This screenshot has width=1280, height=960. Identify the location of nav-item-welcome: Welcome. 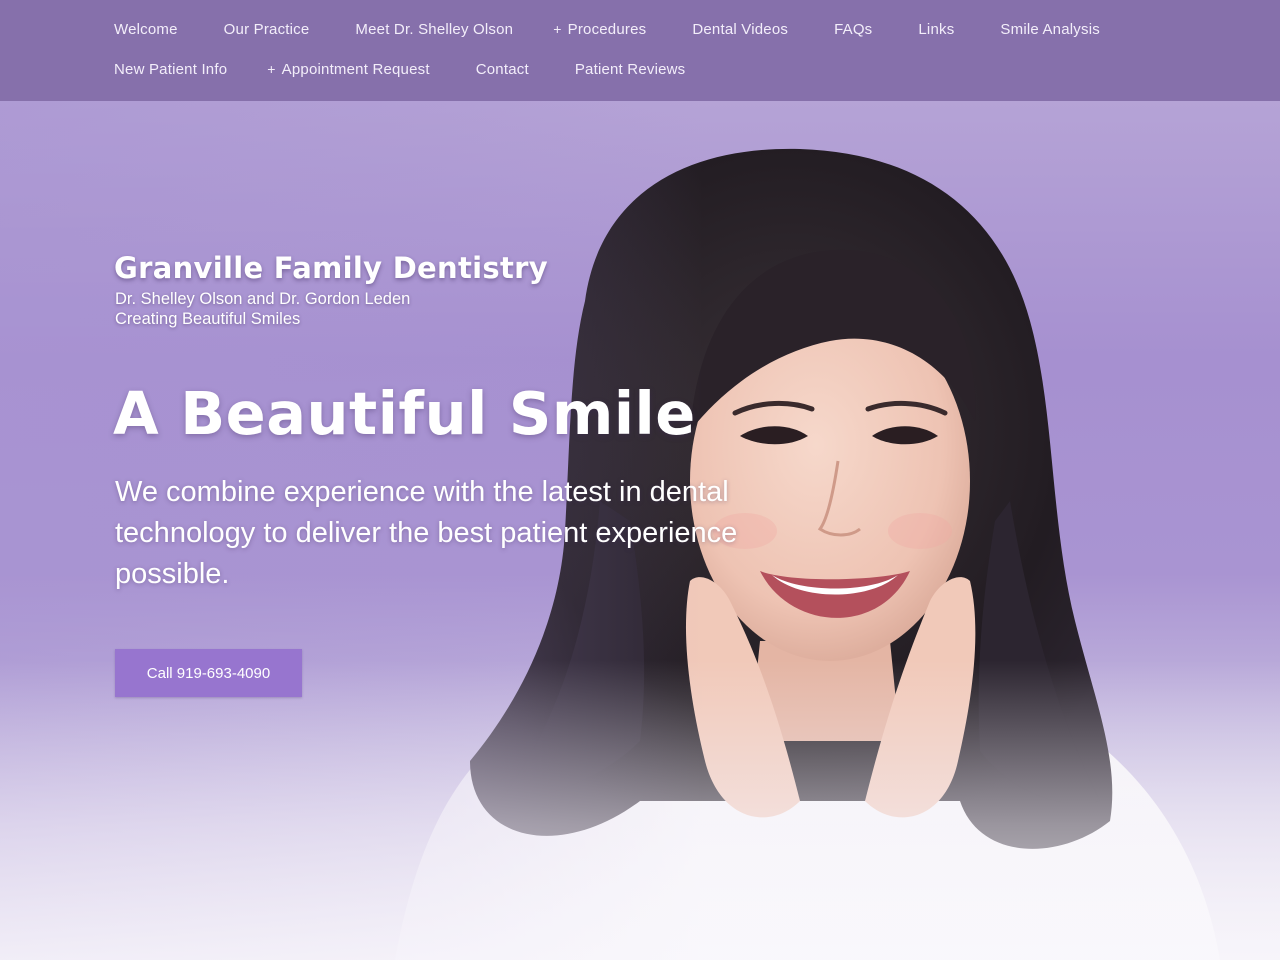
(143, 29).